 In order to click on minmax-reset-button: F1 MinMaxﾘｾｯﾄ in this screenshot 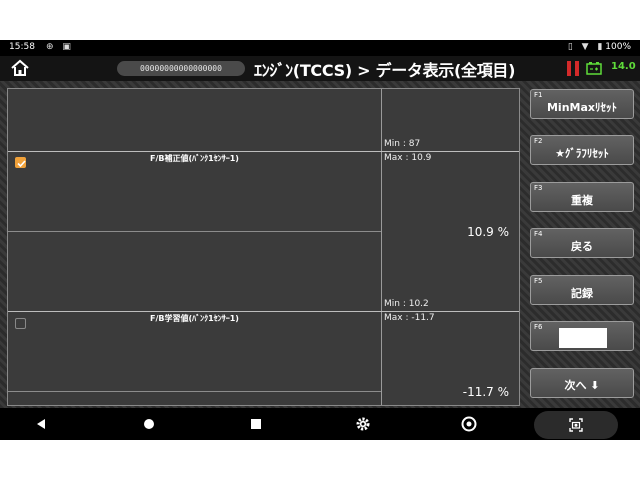, I will do `click(582, 104)`.